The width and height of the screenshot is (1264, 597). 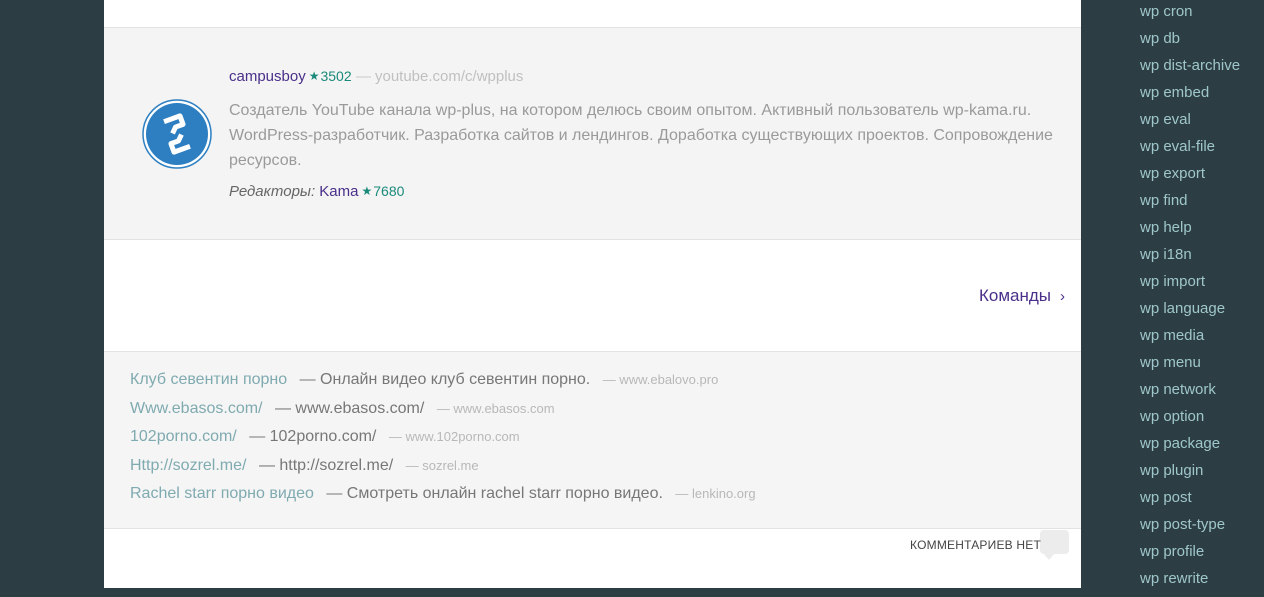 I want to click on next-post-label: Команды, so click(x=1014, y=295).